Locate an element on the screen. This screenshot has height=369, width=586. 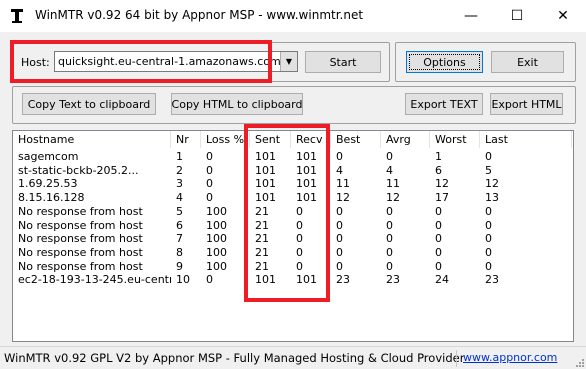
table-row: sagemcom 1 0 101 101 0 0 1 0 is located at coordinates (293, 157).